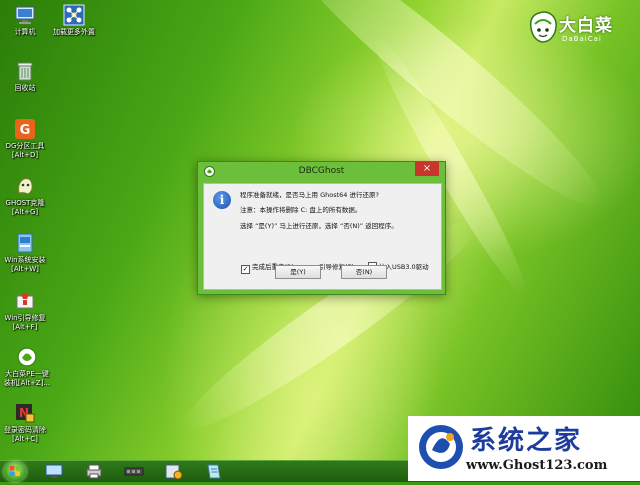 This screenshot has height=485, width=640. I want to click on close-button: ×, so click(427, 169).